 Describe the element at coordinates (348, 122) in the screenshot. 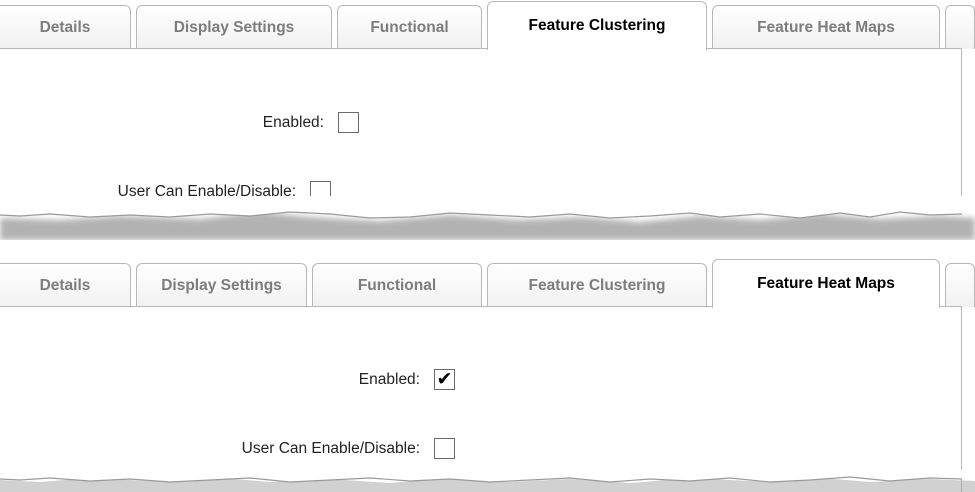

I see `enabled-checkbox` at that location.